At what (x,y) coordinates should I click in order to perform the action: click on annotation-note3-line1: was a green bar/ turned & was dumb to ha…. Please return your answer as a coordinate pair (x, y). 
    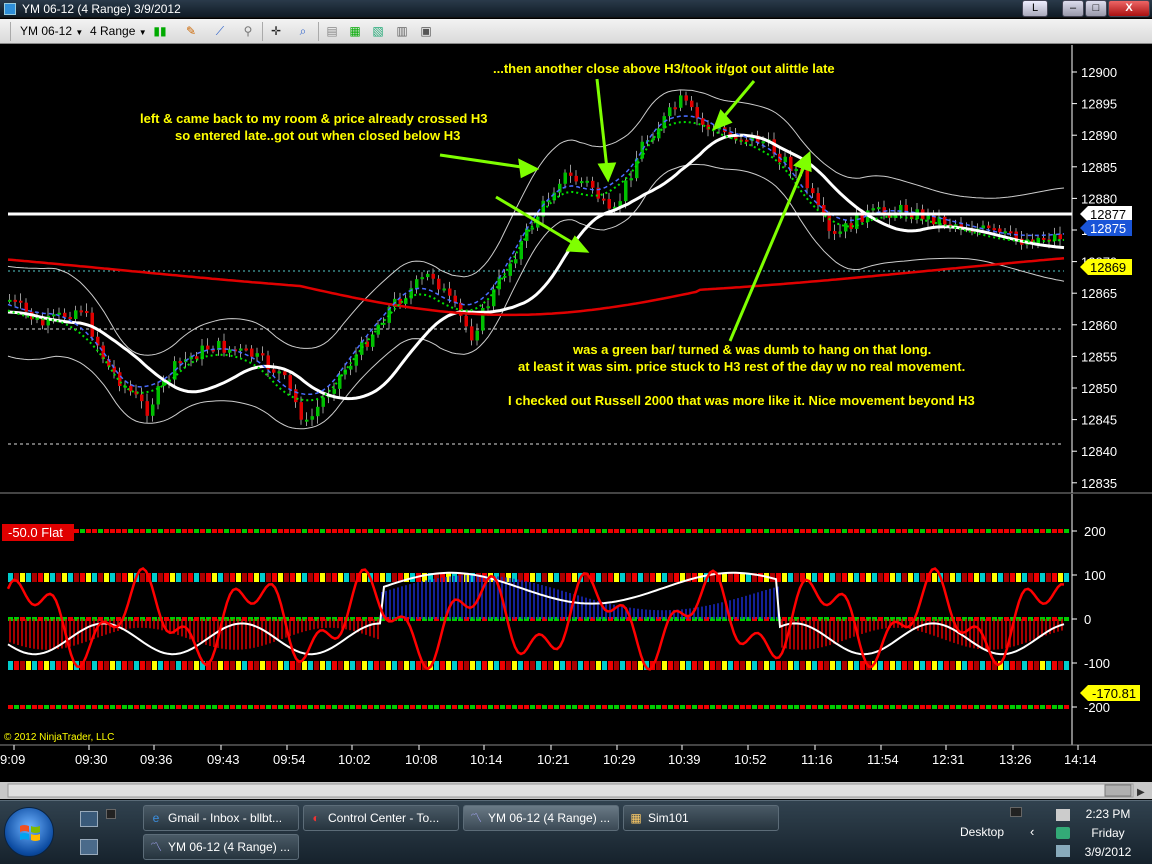
    Looking at the image, I should click on (751, 349).